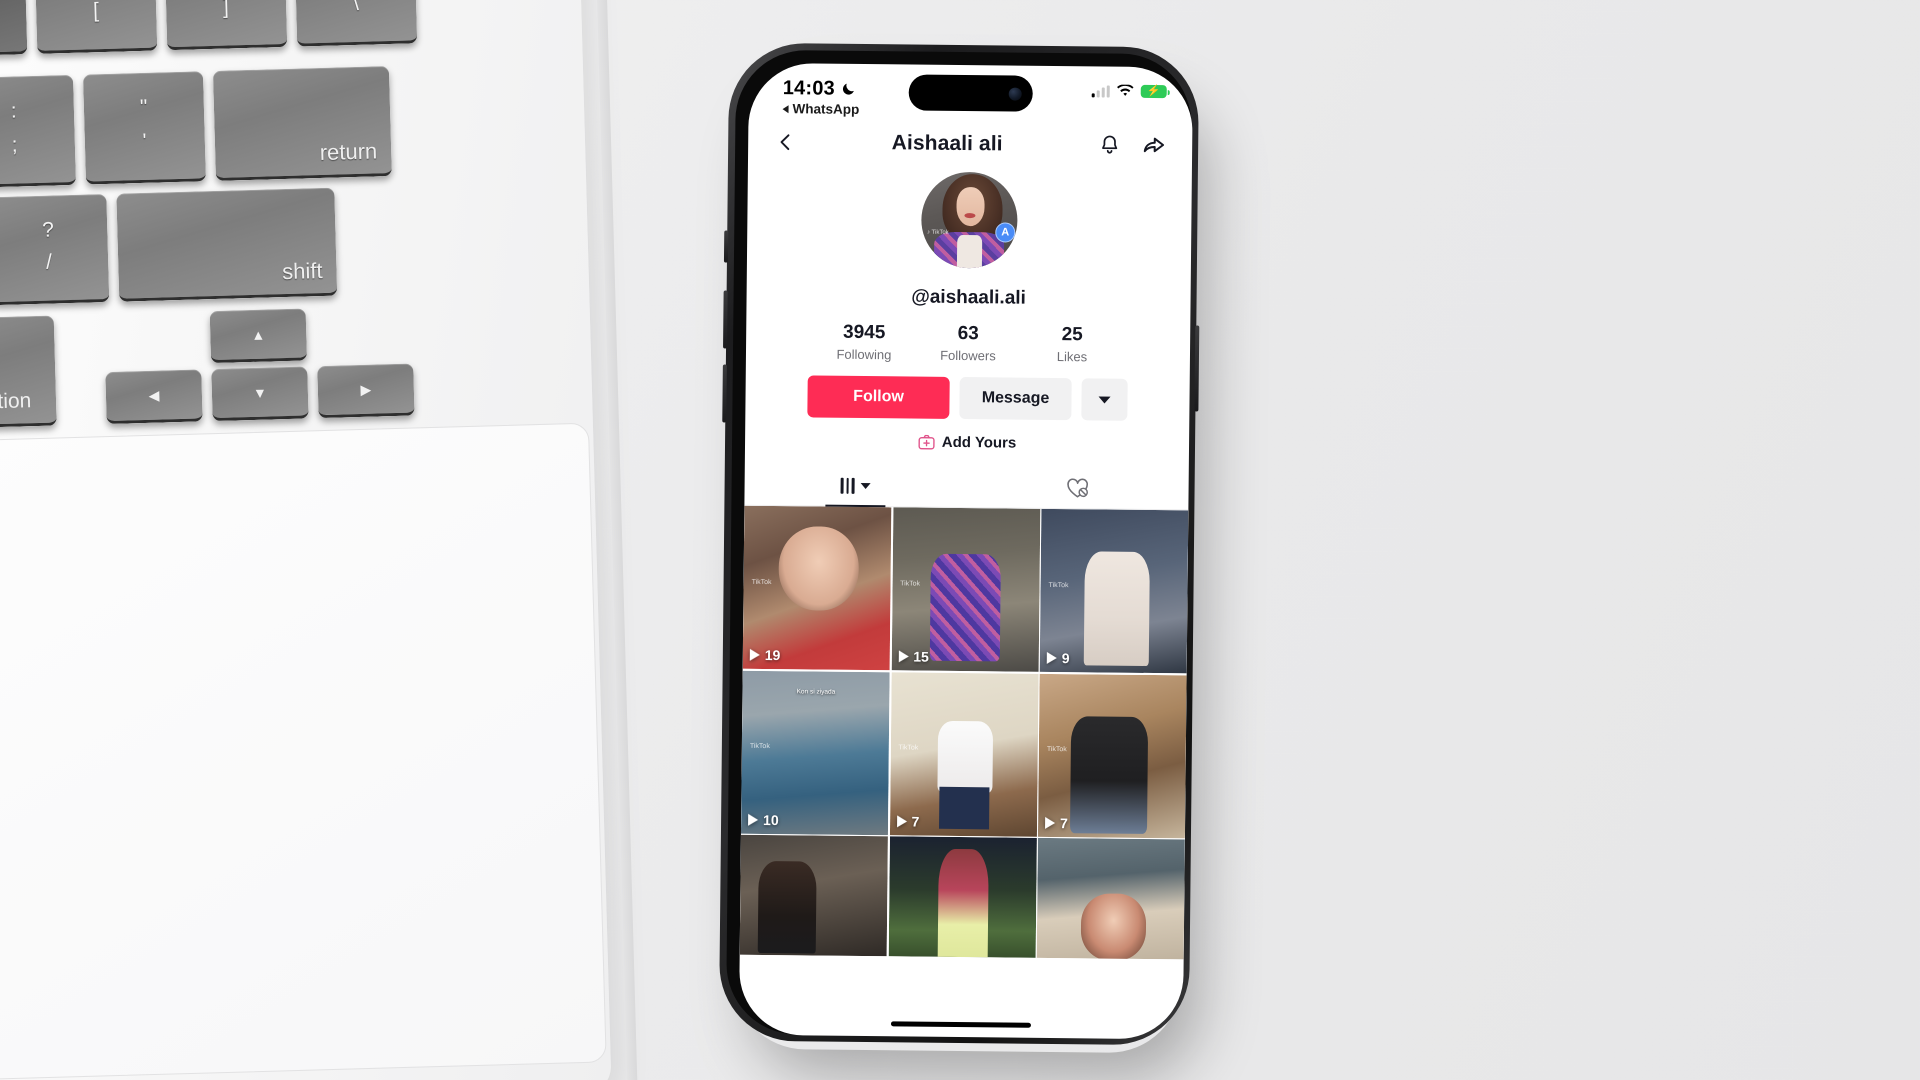 The width and height of the screenshot is (1920, 1080). I want to click on follow-button: Follow, so click(878, 397).